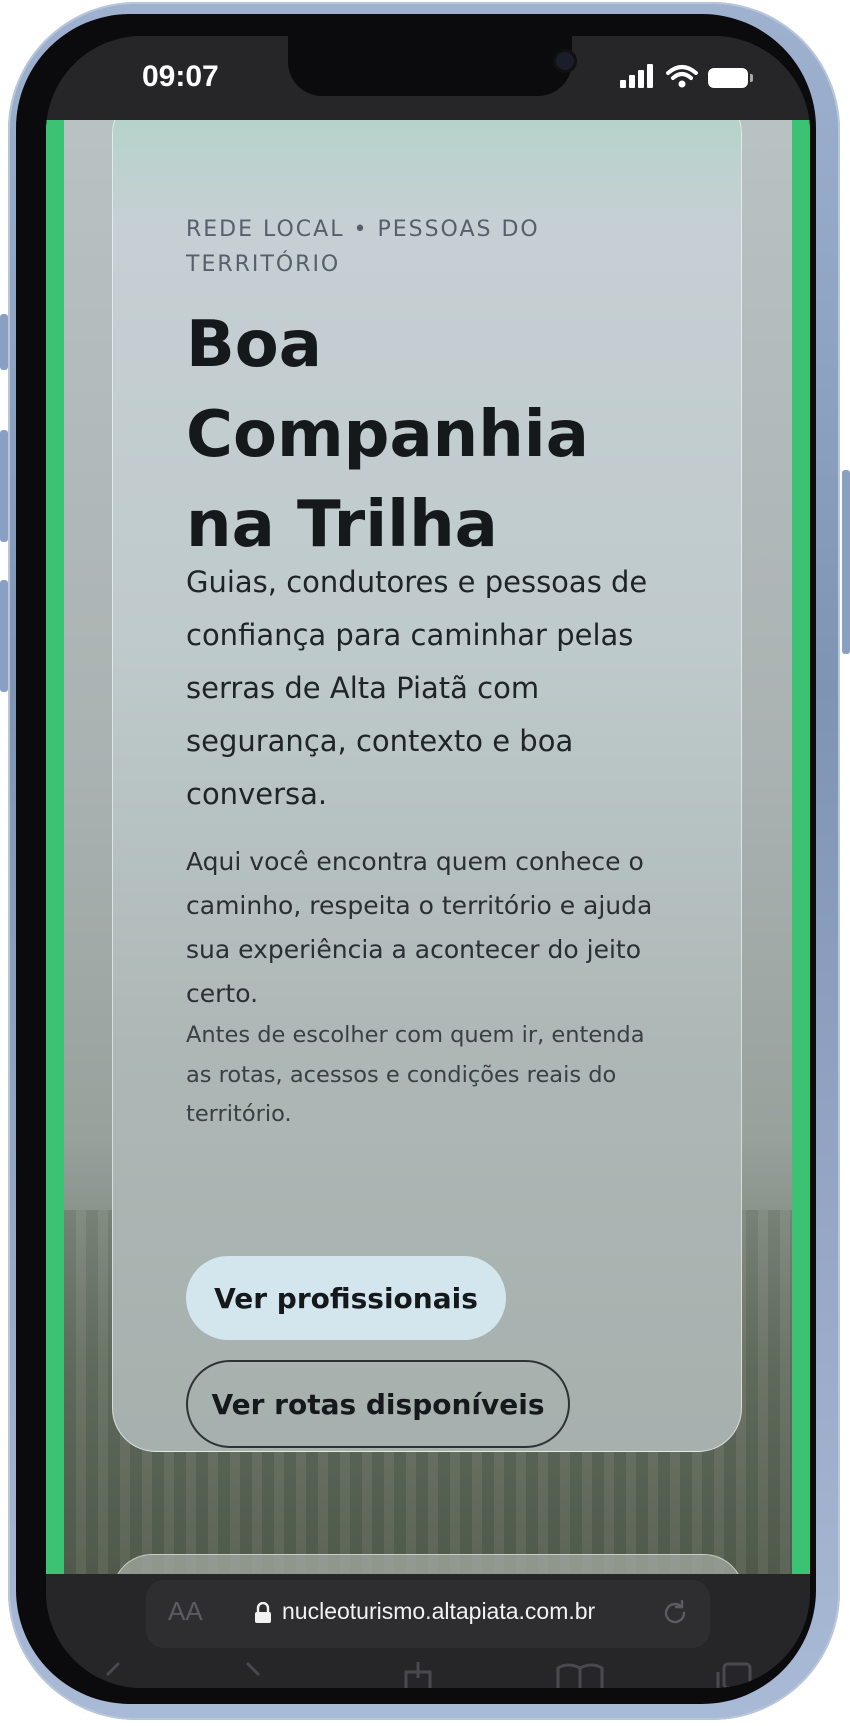 The width and height of the screenshot is (850, 1726). Describe the element at coordinates (55, 847) in the screenshot. I see `accent-border-left` at that location.